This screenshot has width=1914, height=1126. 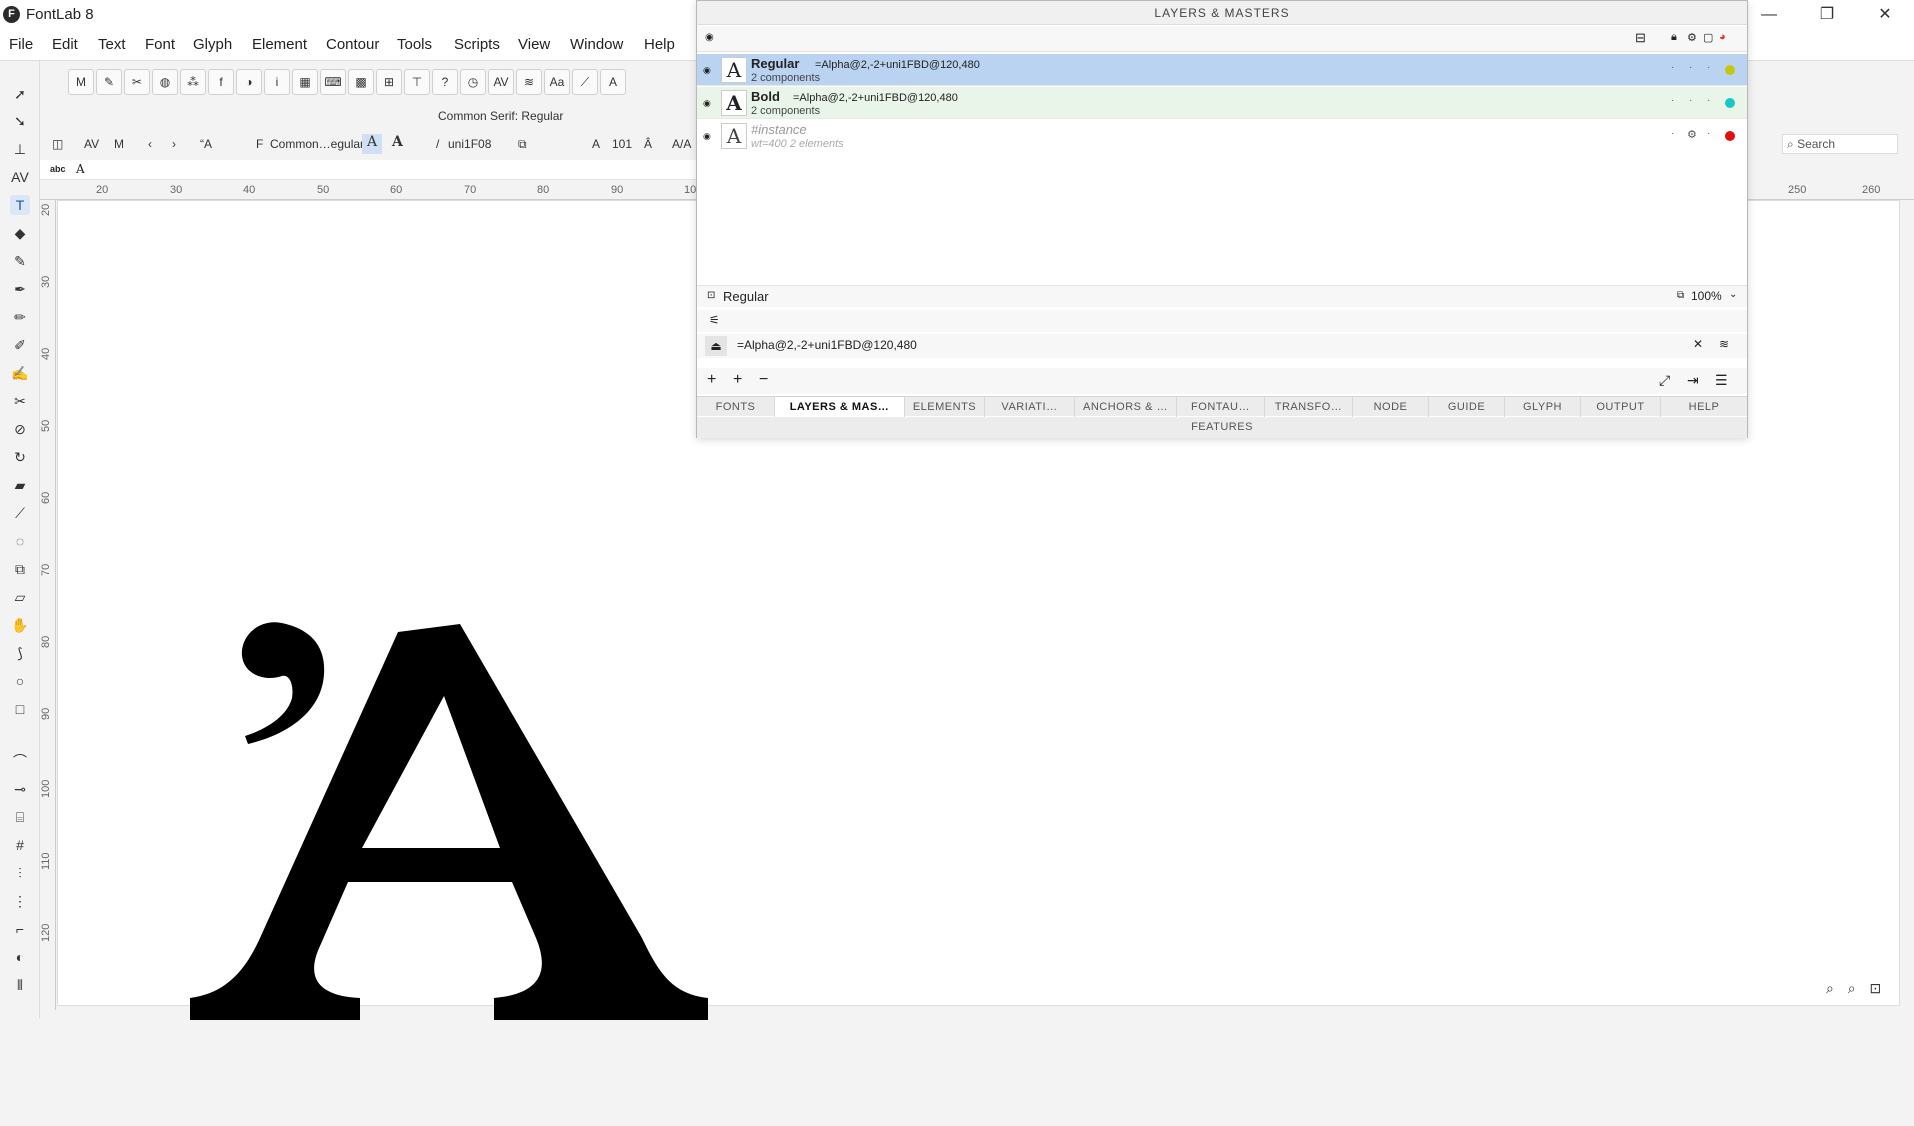 I want to click on pen-icon: ✒, so click(x=20, y=289).